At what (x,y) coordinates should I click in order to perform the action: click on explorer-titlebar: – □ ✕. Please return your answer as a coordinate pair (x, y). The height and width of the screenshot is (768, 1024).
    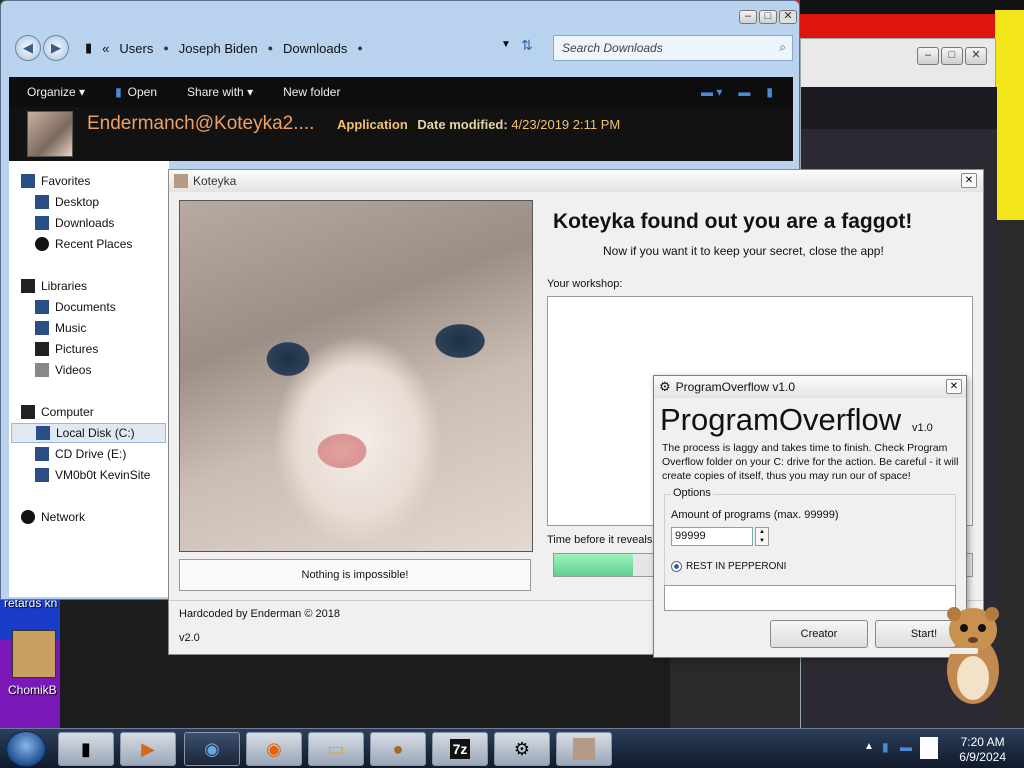
    Looking at the image, I should click on (400, 15).